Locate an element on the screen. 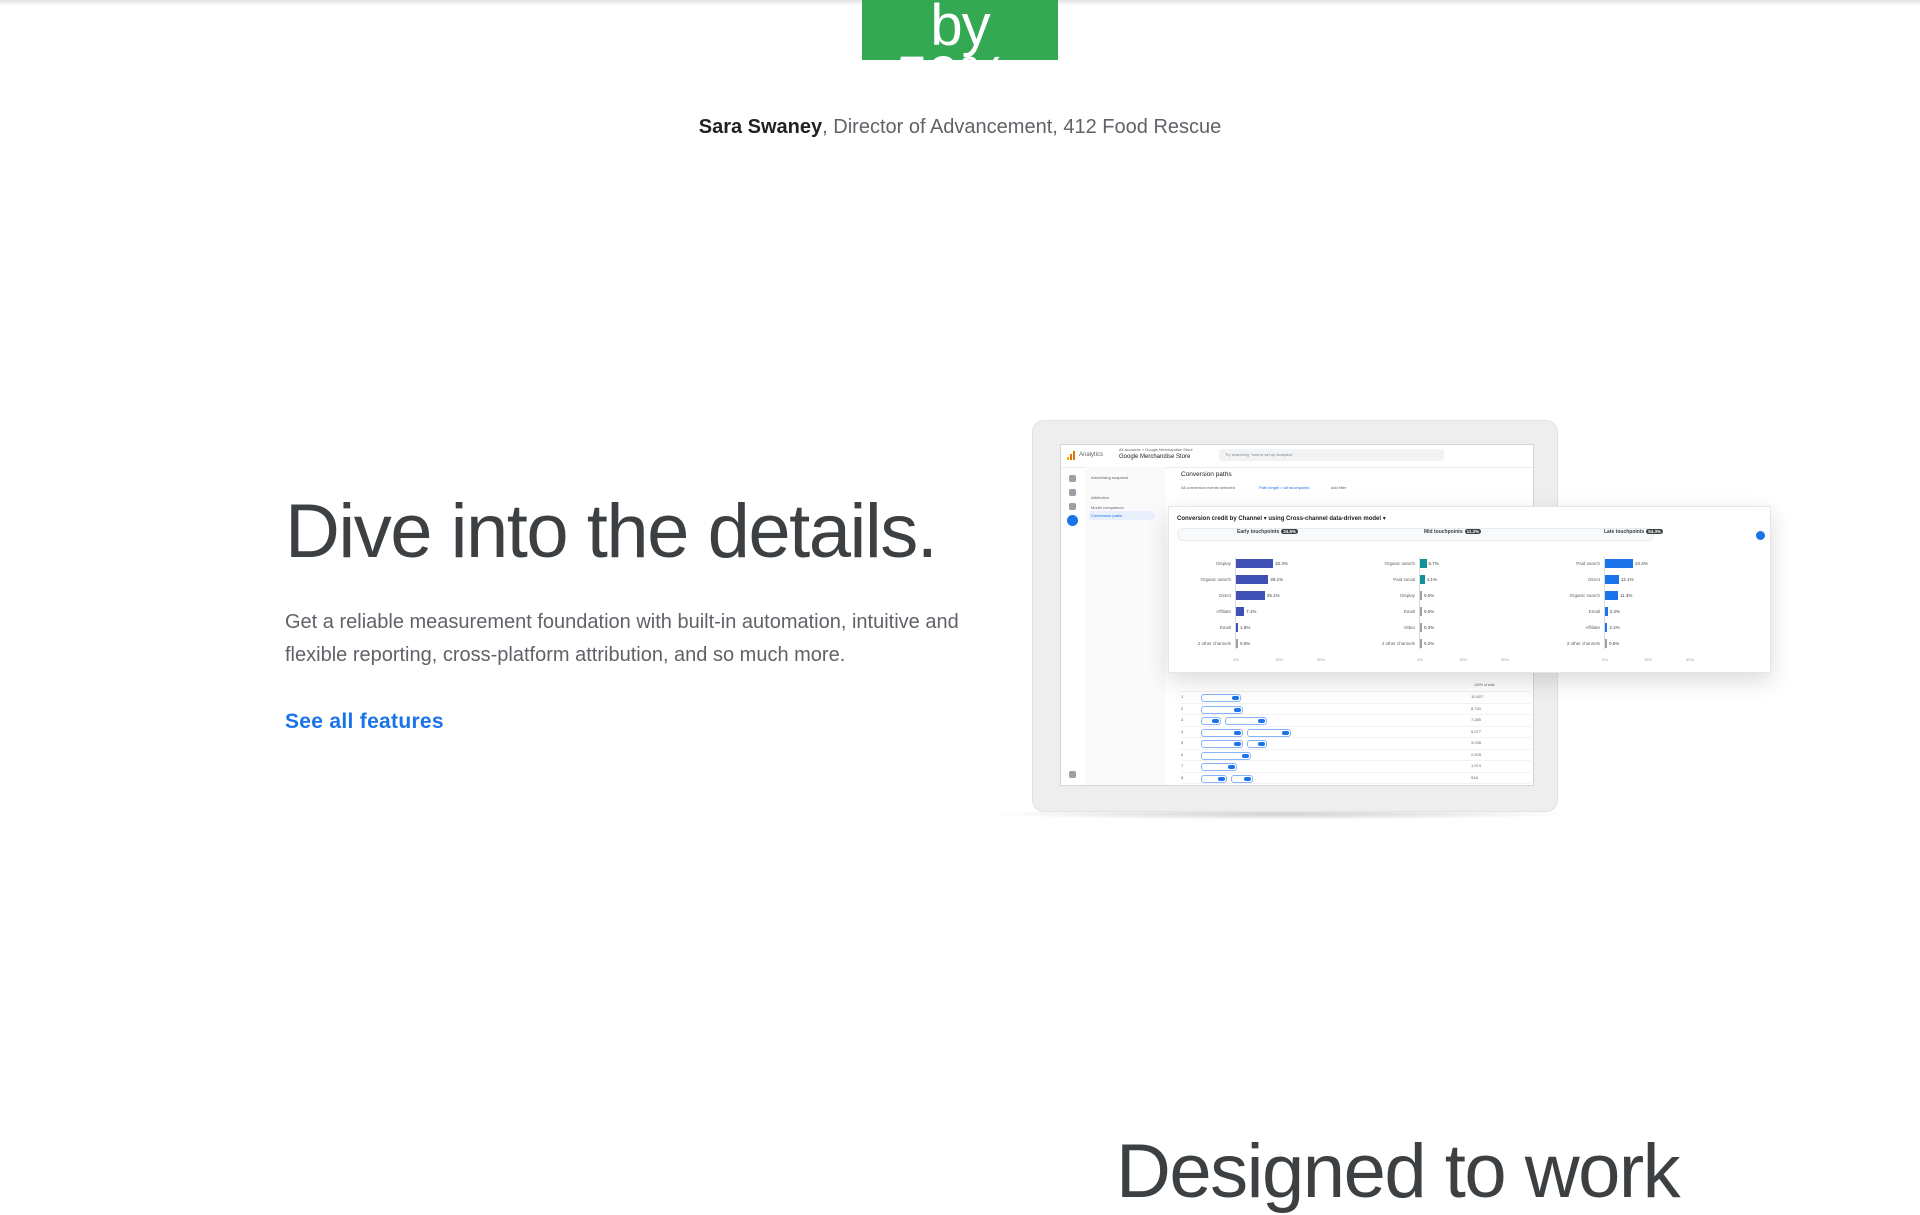  report-title: Conversion paths is located at coordinates (1206, 474).